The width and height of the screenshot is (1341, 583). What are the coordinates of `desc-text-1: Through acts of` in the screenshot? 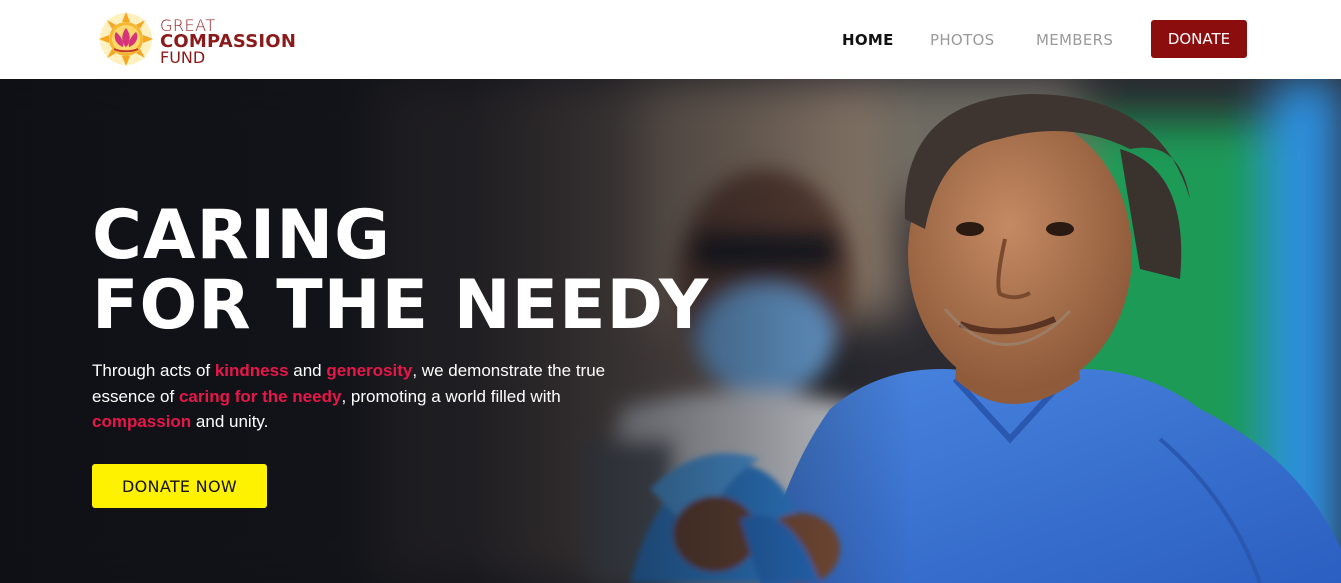 It's located at (153, 370).